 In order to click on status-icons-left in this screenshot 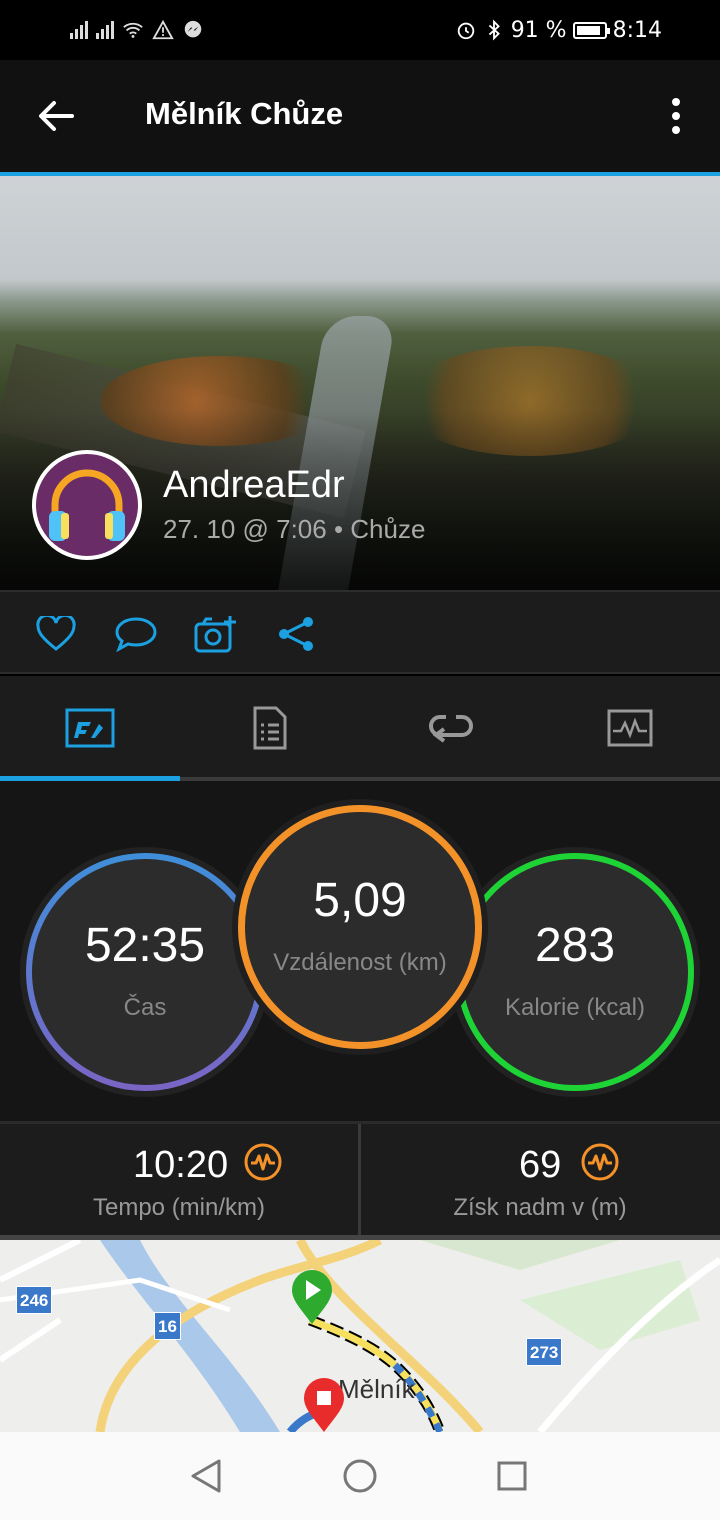, I will do `click(137, 30)`.